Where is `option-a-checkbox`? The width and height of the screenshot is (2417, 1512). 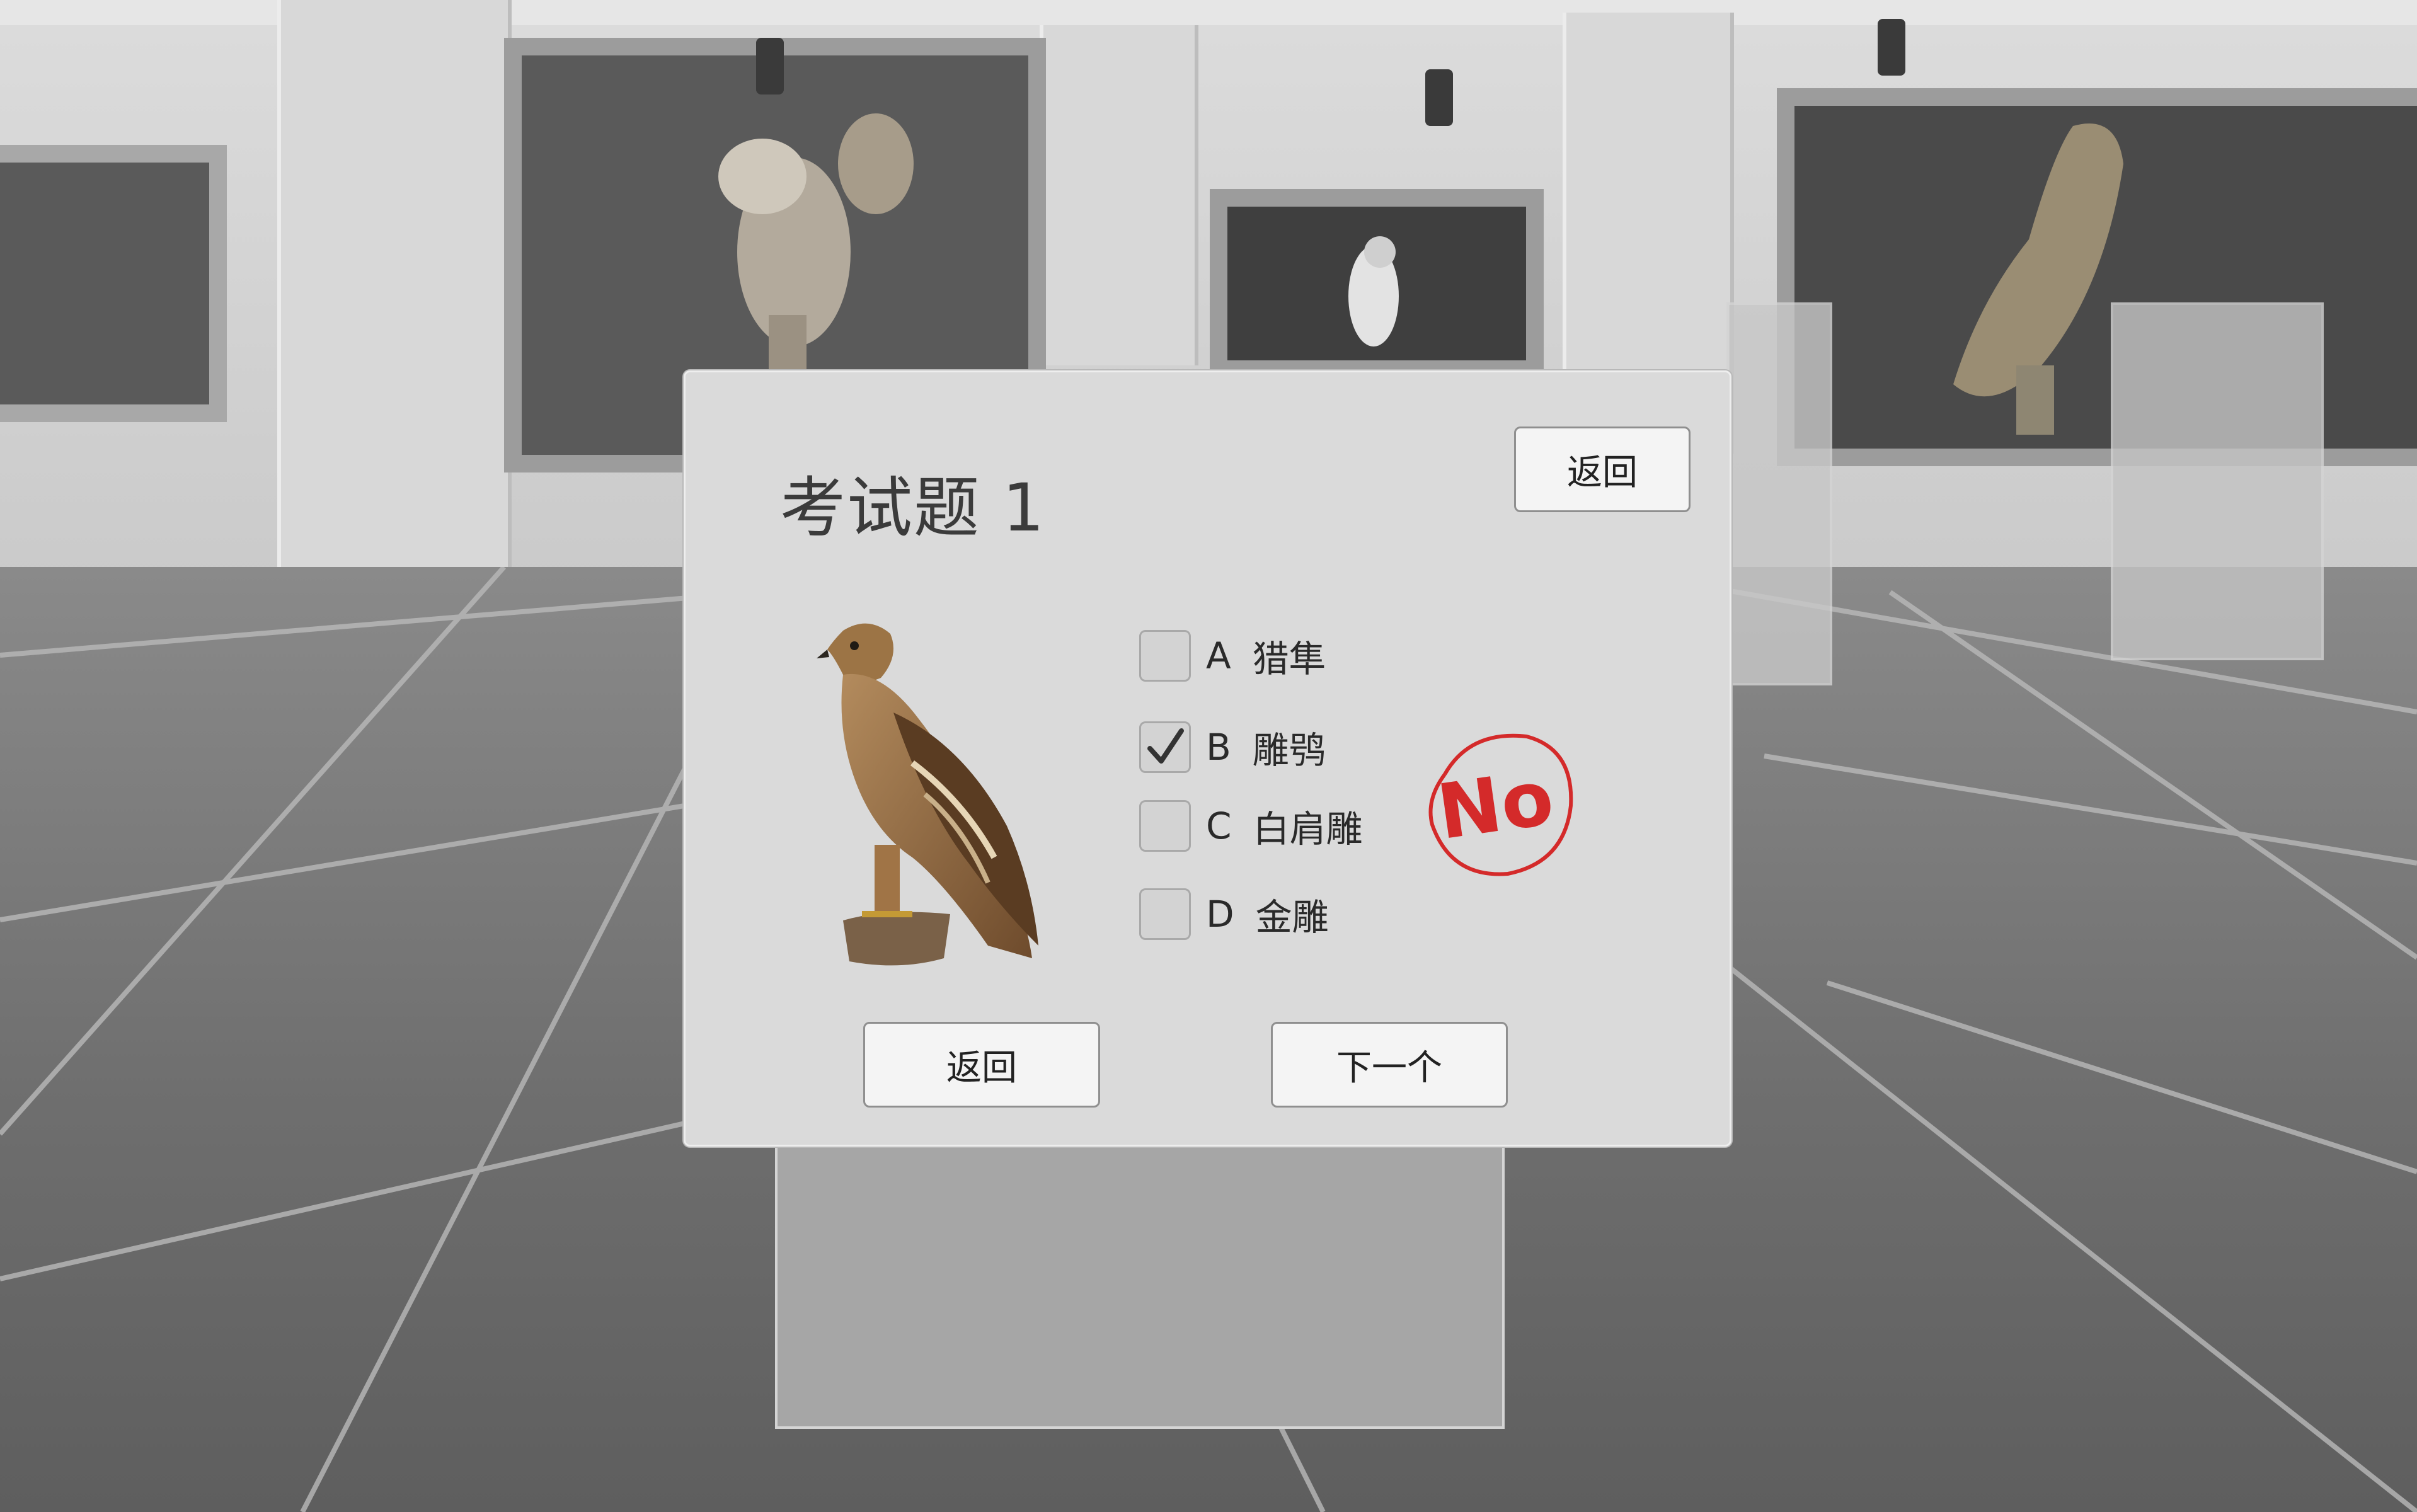 option-a-checkbox is located at coordinates (1165, 656).